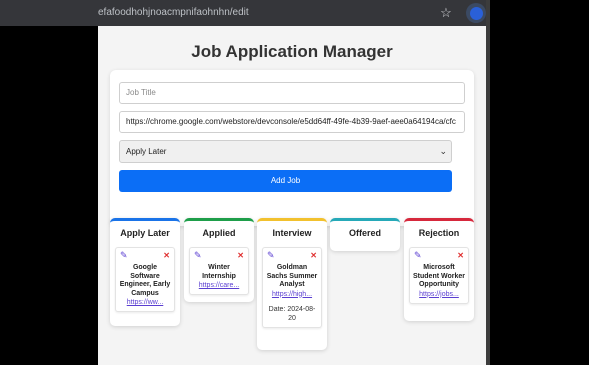 Image resolution: width=589 pixels, height=365 pixels. I want to click on address-bar-text: efafoodhohjnoacmpnifaohnhn/edit, so click(124, 13).